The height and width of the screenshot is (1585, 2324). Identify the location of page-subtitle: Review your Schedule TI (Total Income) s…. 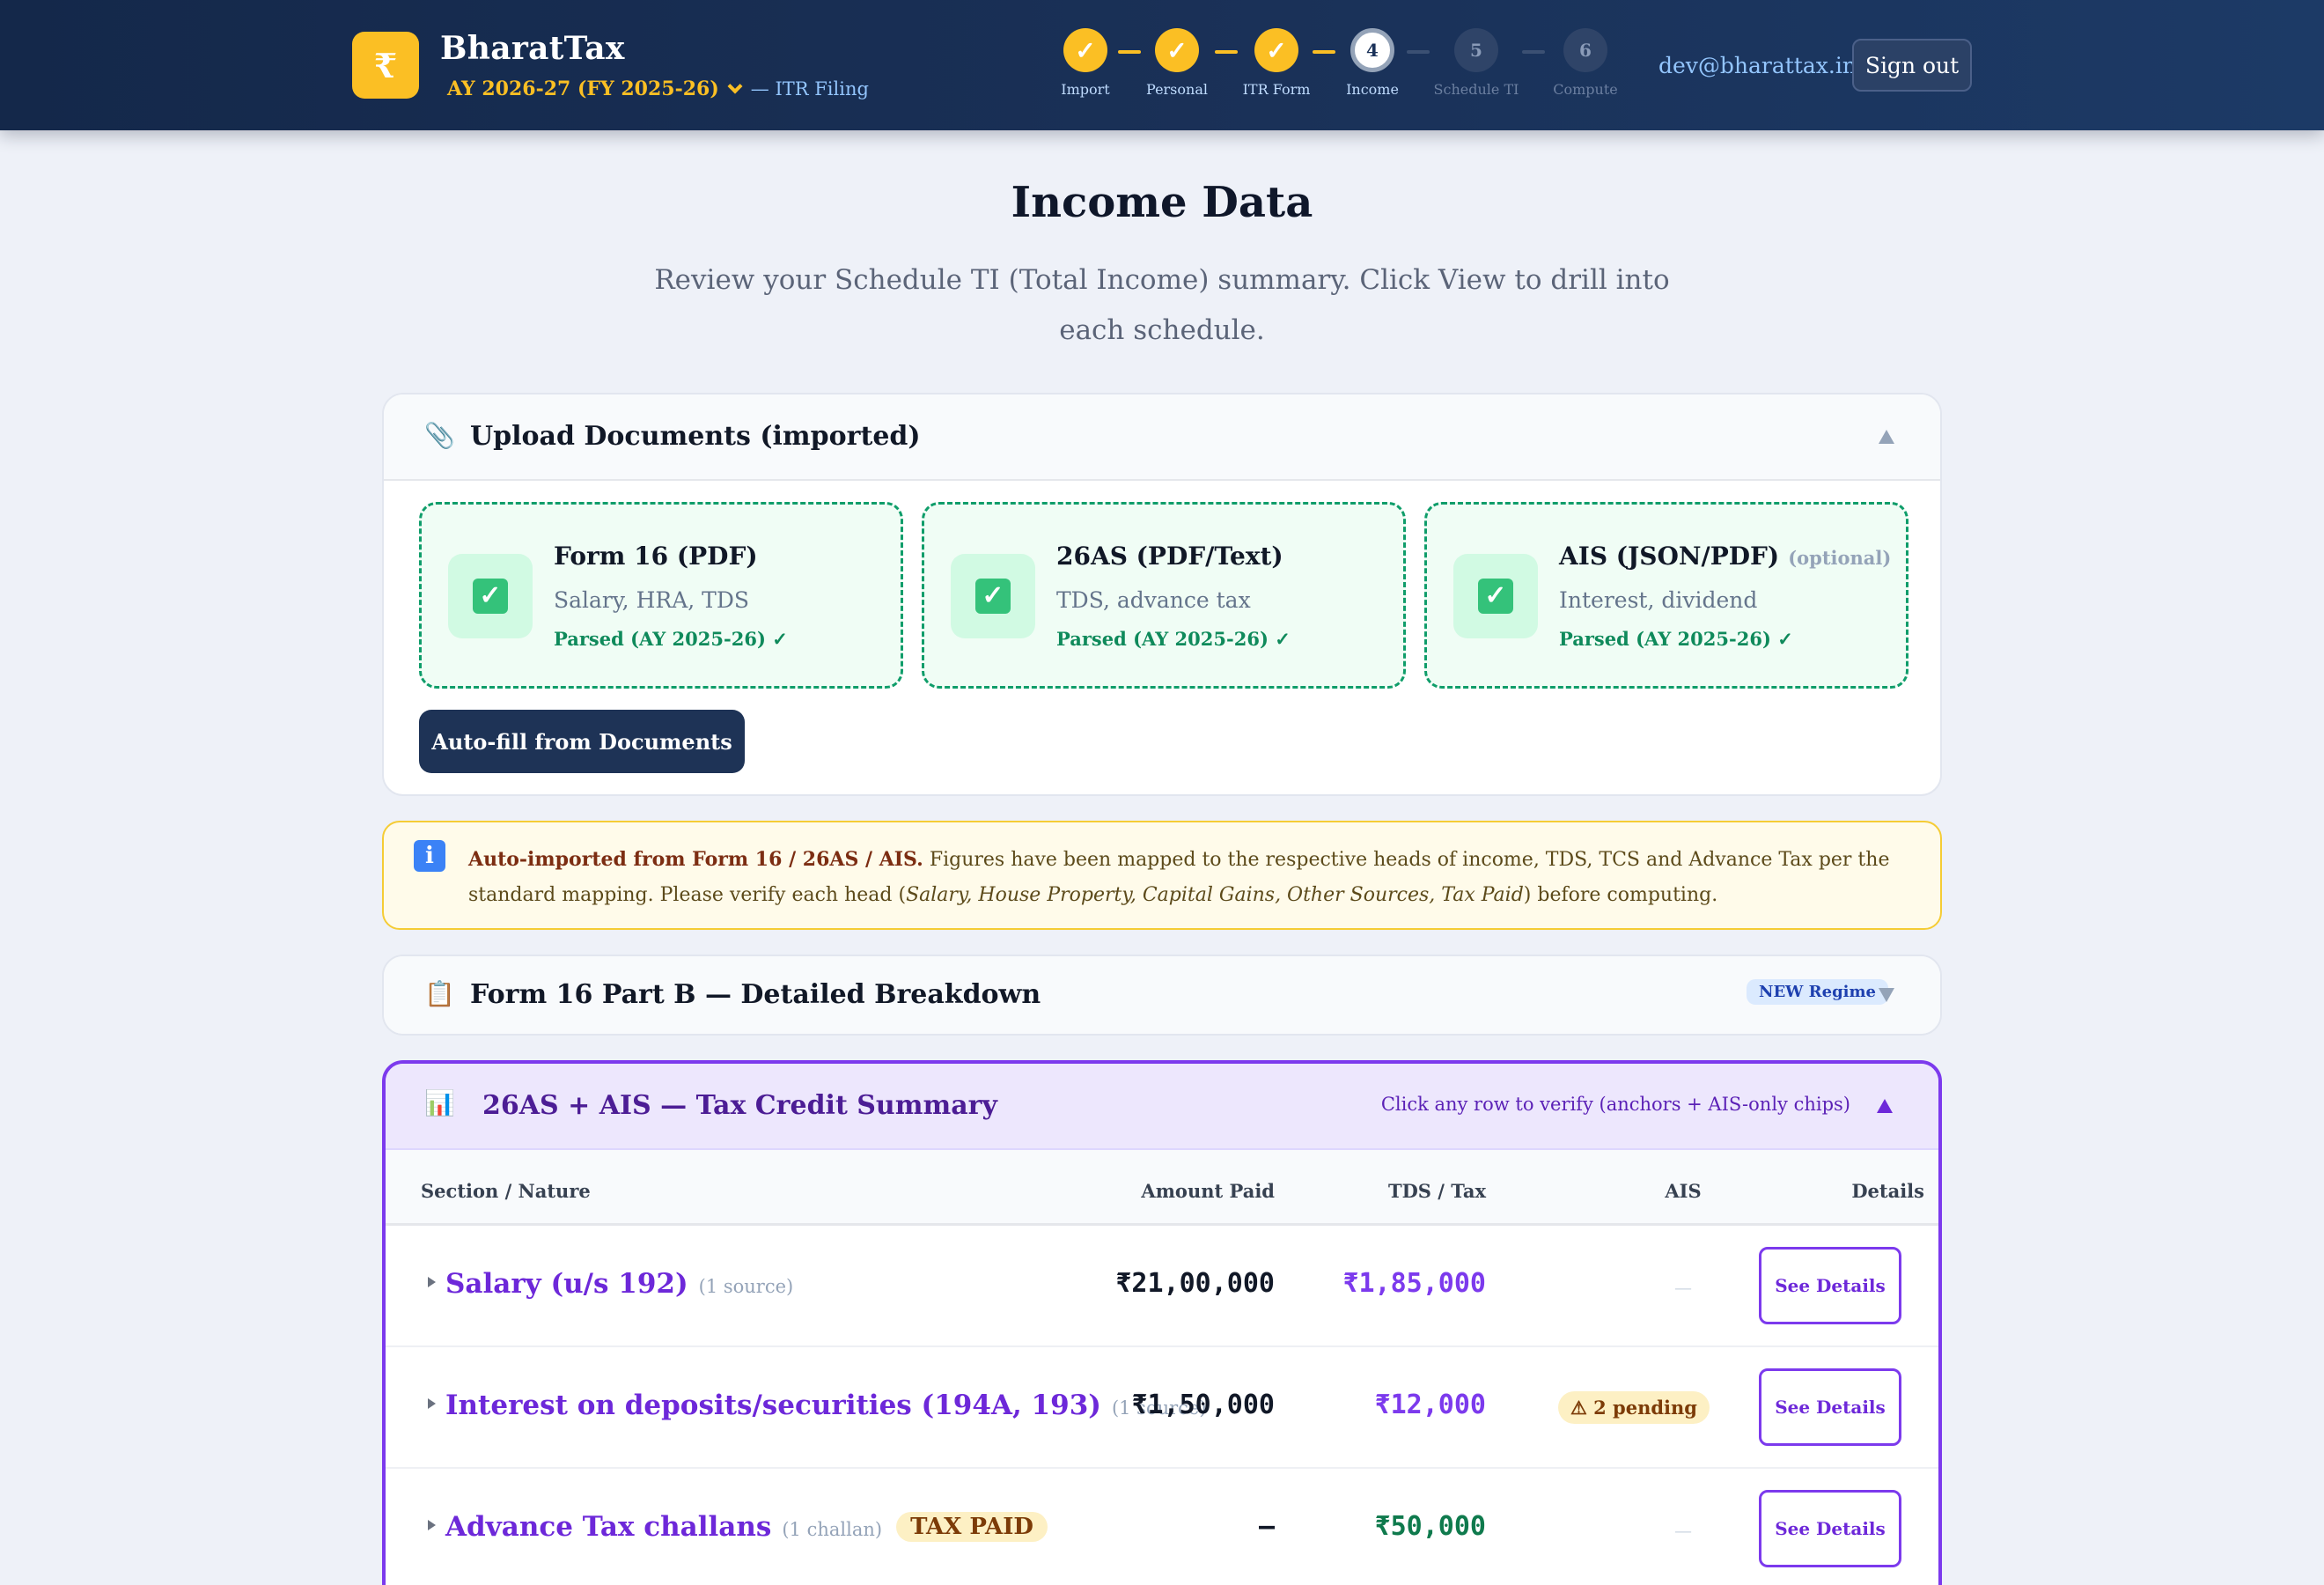
(1162, 305).